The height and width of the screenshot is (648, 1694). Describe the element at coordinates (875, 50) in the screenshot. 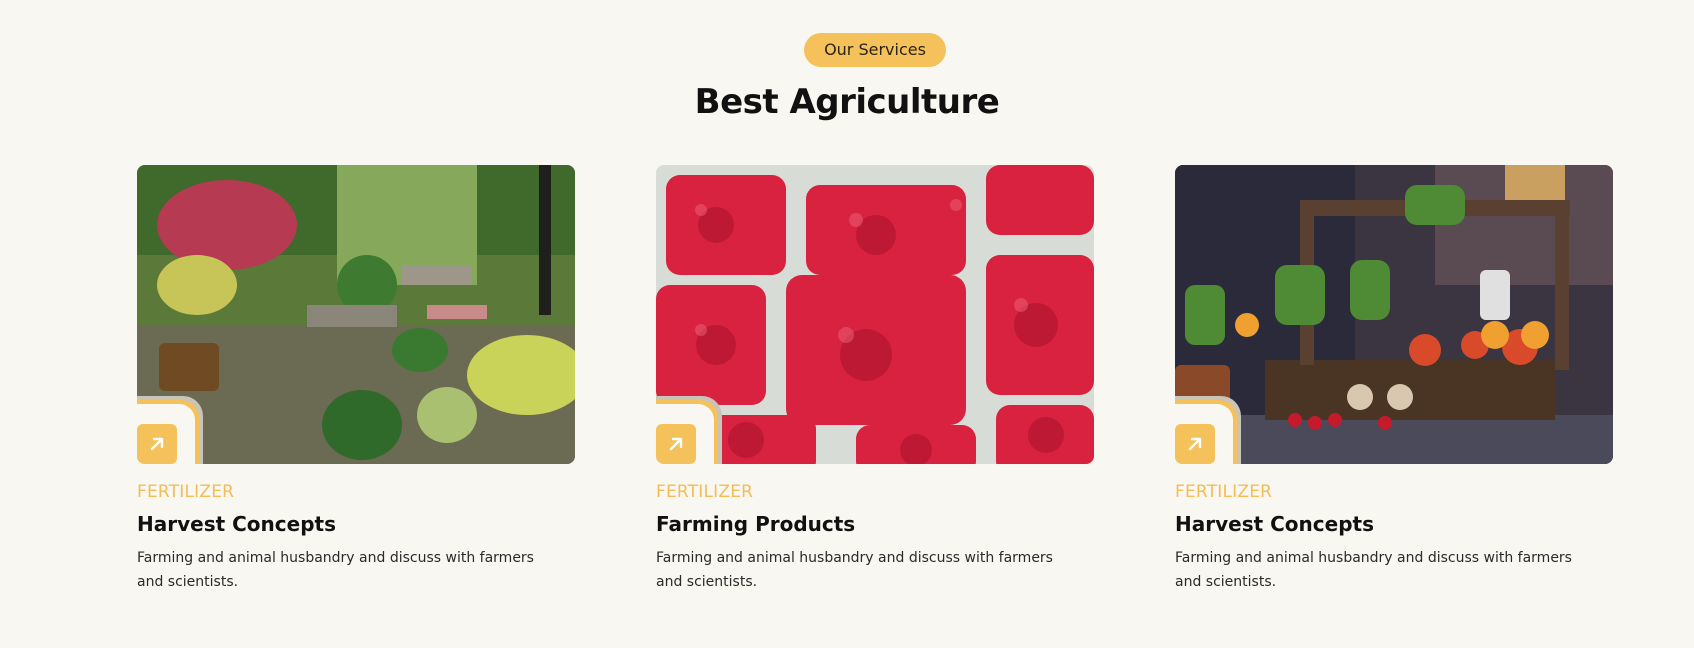

I see `section-badge: Our Services` at that location.